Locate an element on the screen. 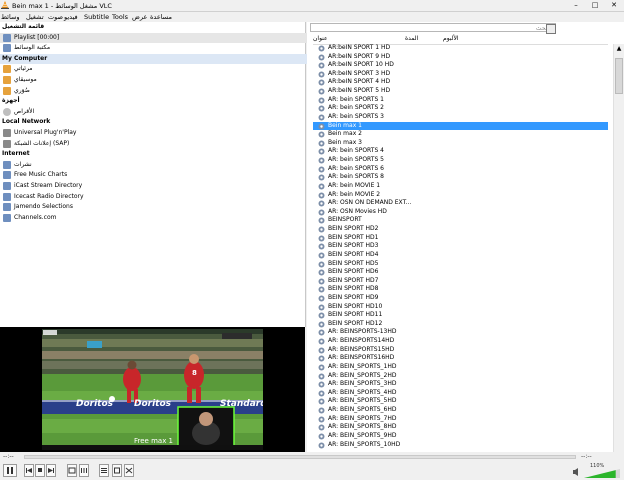 The image size is (624, 480). playlist-item: Bein max 1 is located at coordinates (460, 126).